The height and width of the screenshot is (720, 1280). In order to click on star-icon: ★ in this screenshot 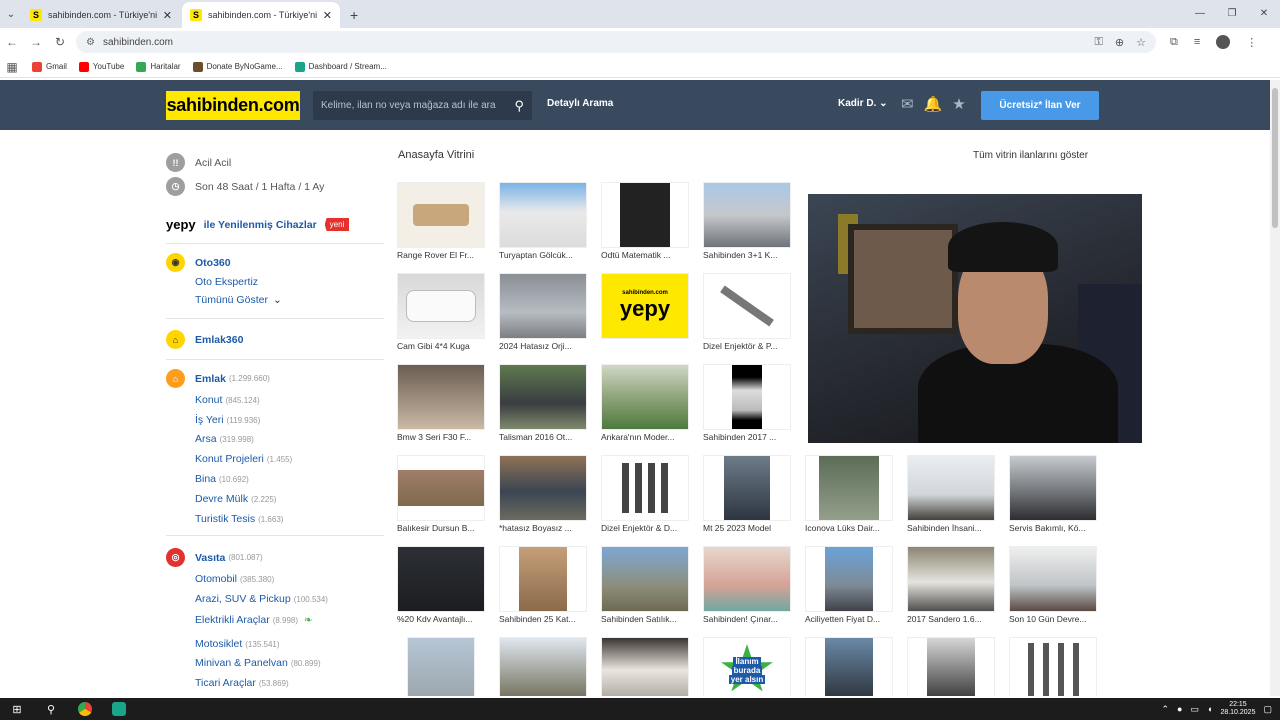, I will do `click(958, 104)`.